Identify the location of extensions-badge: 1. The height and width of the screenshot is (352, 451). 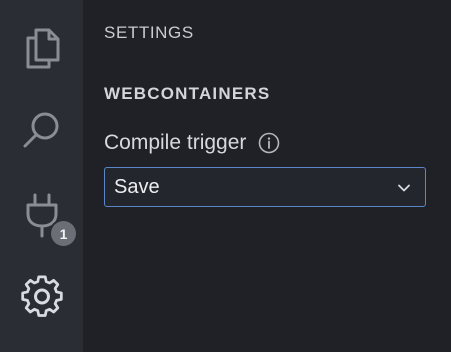
(63, 233).